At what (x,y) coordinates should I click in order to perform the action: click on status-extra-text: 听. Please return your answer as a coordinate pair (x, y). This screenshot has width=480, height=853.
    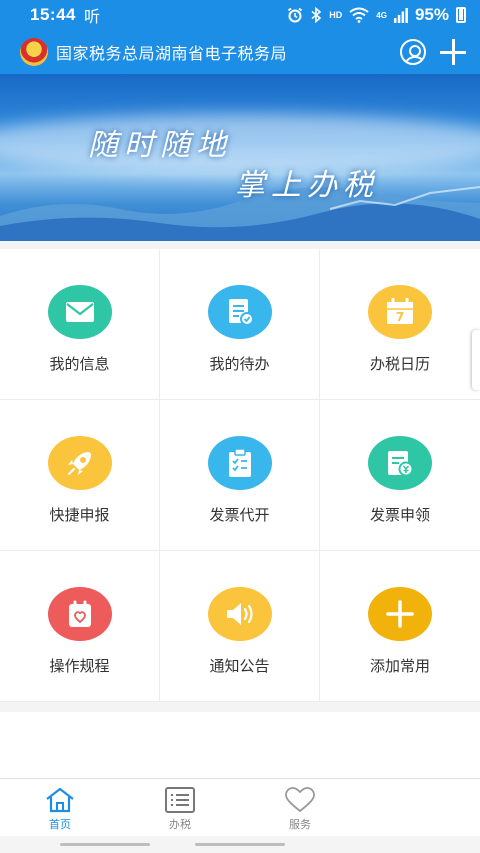
    Looking at the image, I should click on (91, 17).